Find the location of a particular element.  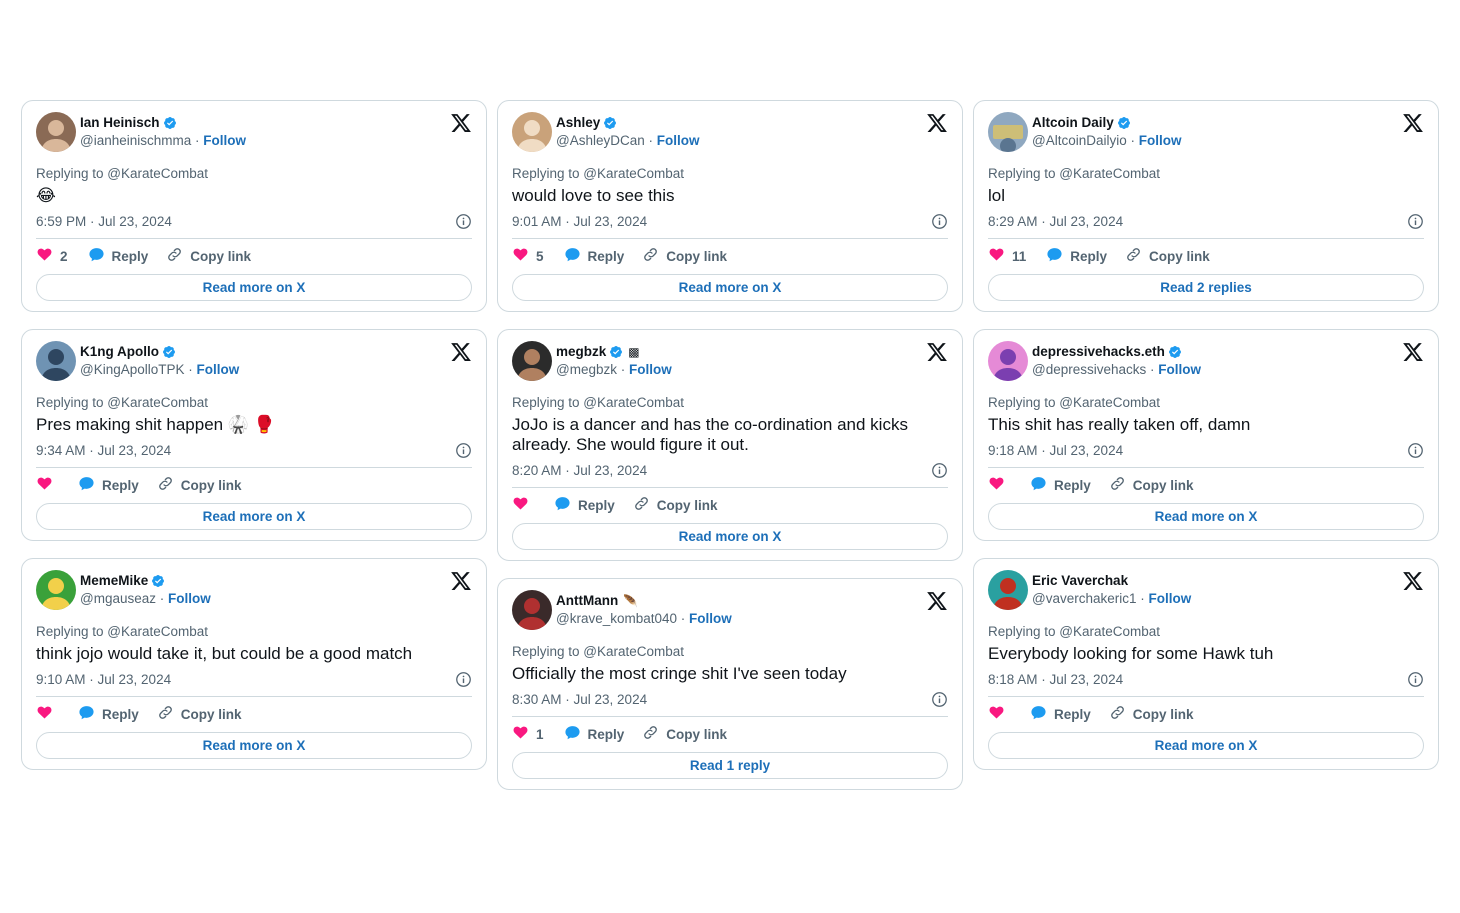

tweet-timestamp: 6:59 PM · Jul 23, 2024 is located at coordinates (104, 221).